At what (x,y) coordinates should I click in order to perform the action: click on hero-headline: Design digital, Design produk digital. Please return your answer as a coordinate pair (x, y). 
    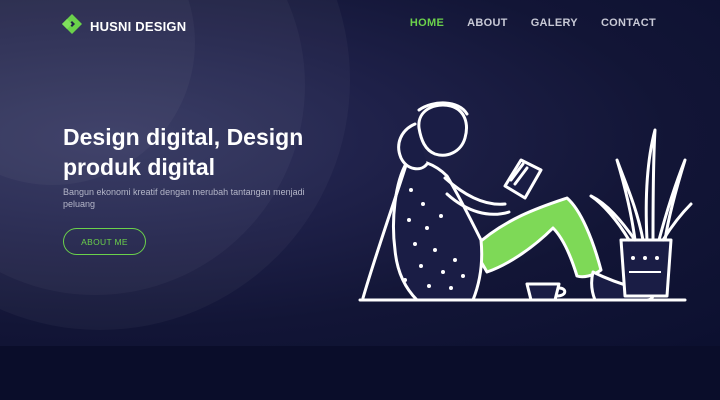
    Looking at the image, I should click on (208, 152).